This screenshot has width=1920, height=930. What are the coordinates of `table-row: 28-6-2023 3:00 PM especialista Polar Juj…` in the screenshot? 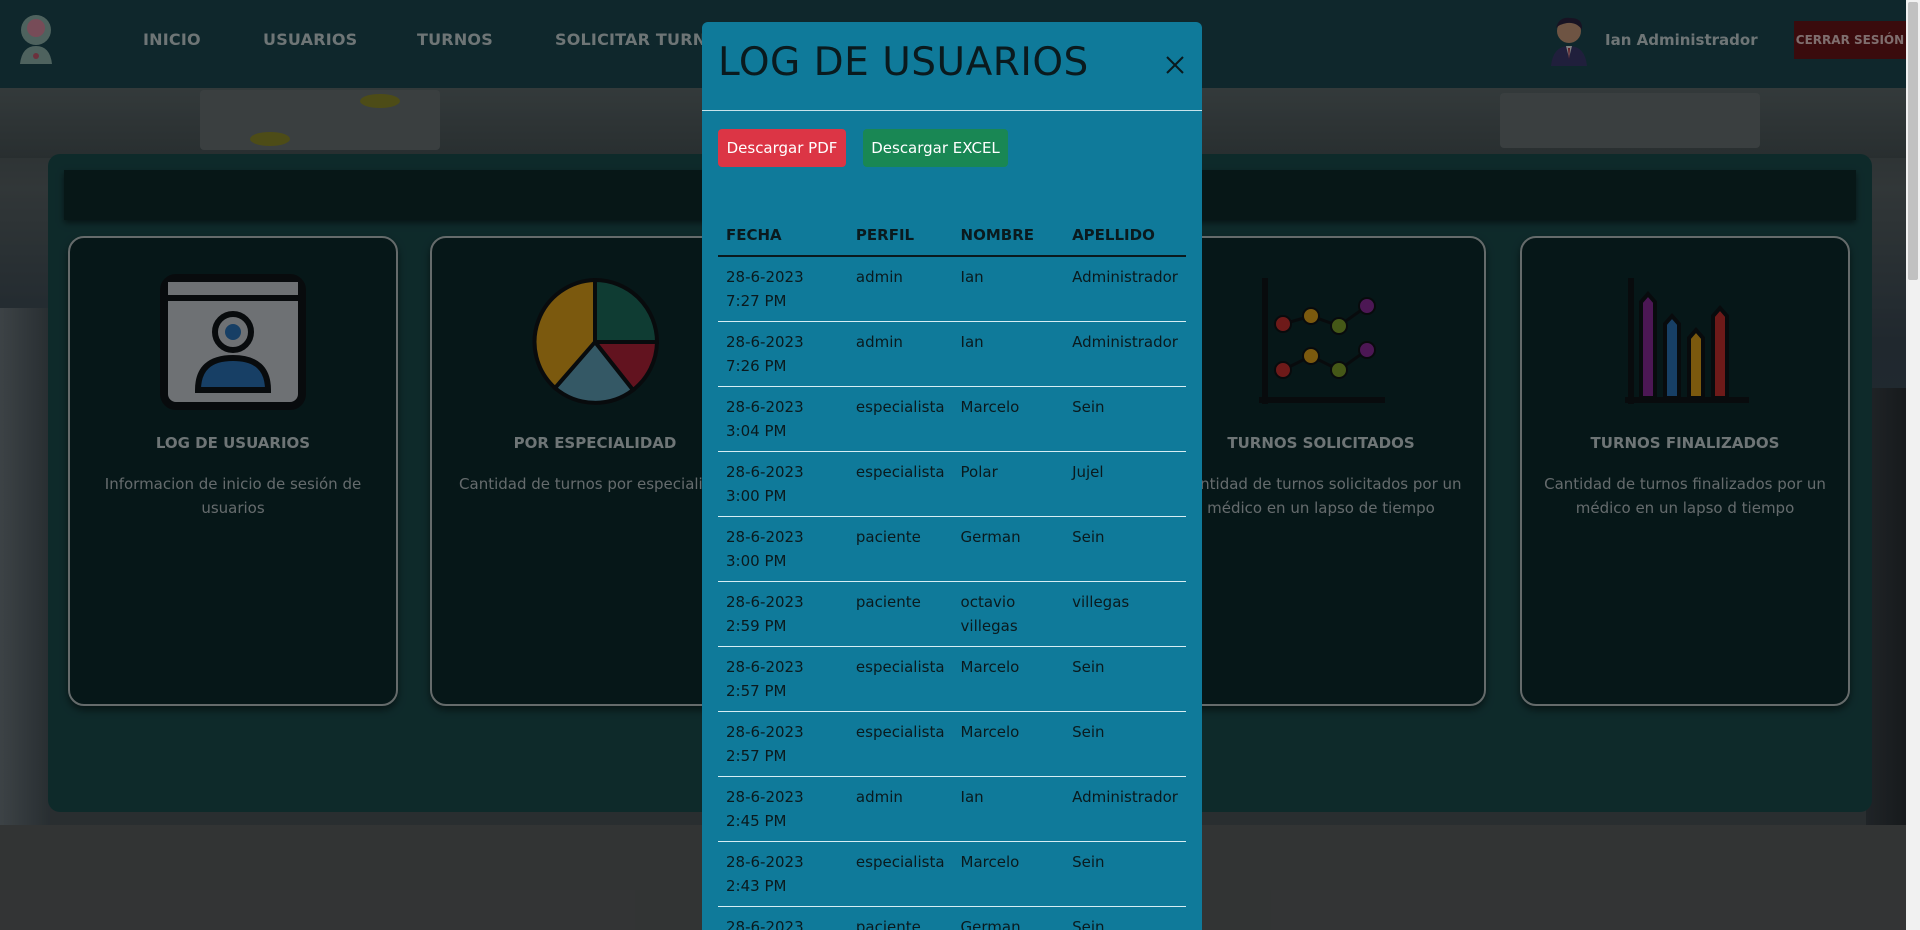 It's located at (952, 484).